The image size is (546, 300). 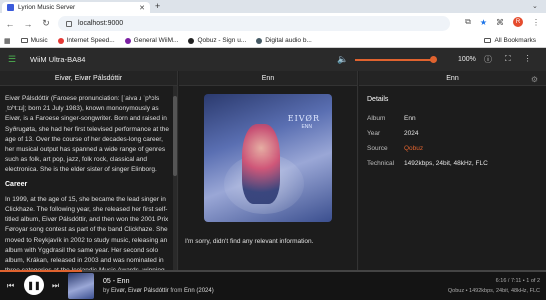 I want to click on bookmark-star-icon: ★, so click(x=483, y=22).